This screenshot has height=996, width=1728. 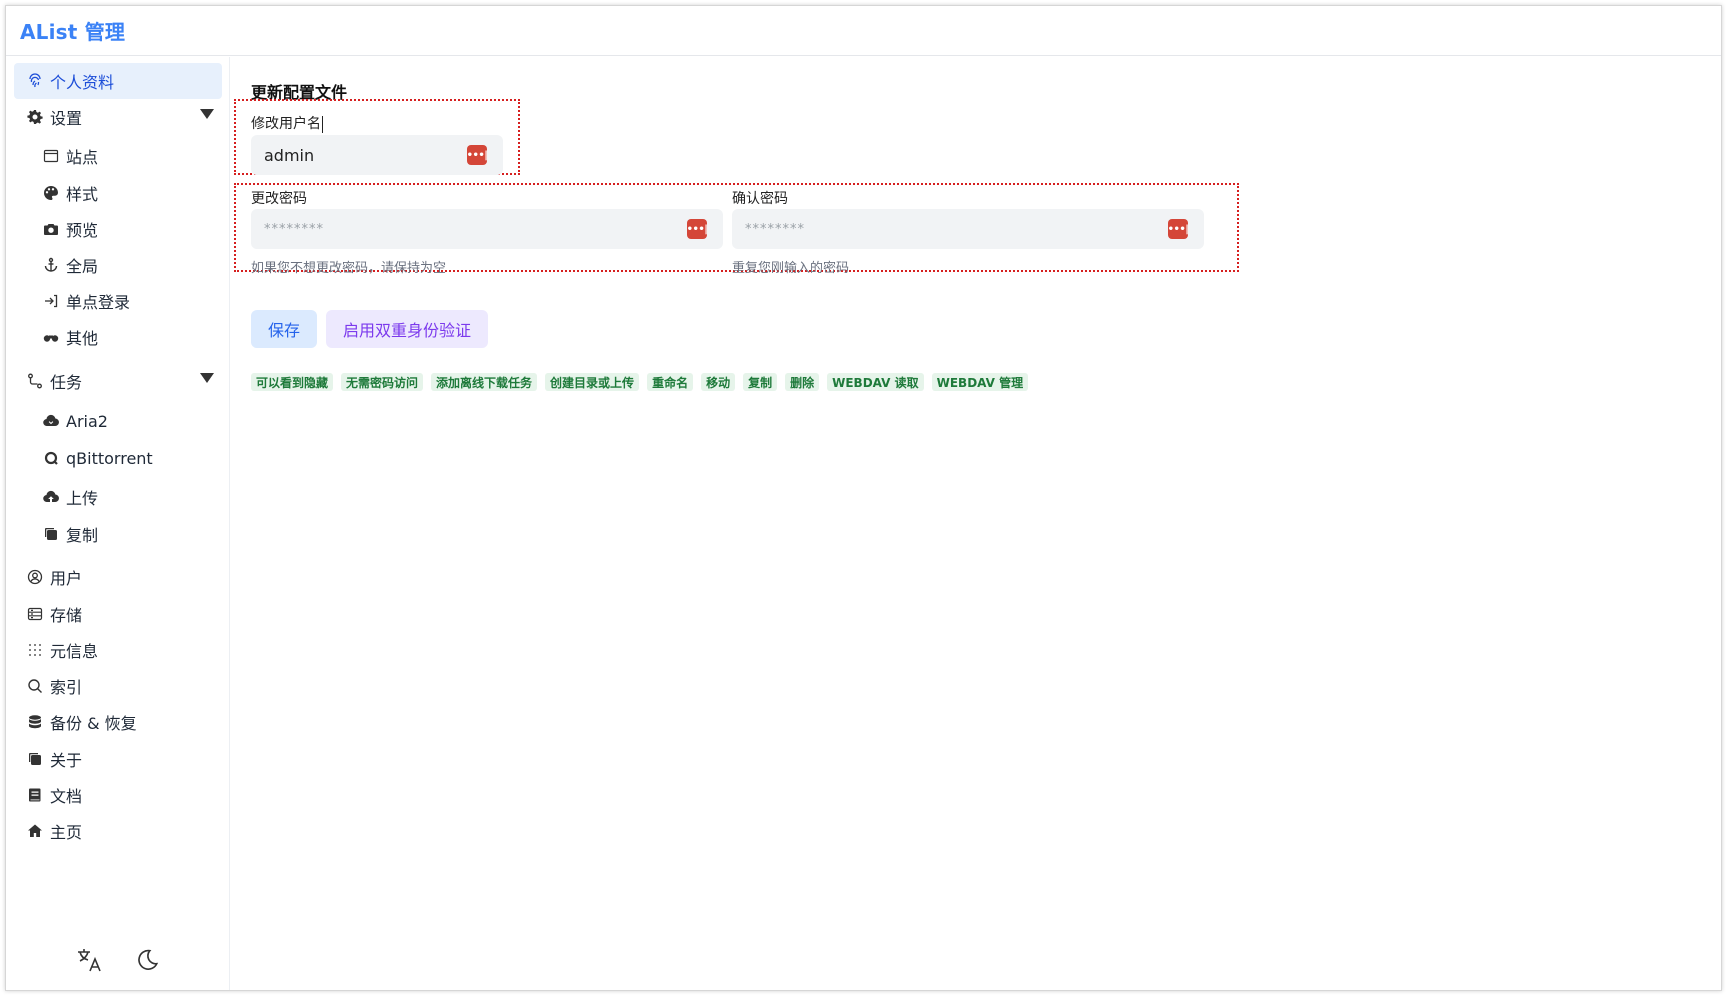 I want to click on sidebar-item-label: Aria2, so click(x=87, y=421).